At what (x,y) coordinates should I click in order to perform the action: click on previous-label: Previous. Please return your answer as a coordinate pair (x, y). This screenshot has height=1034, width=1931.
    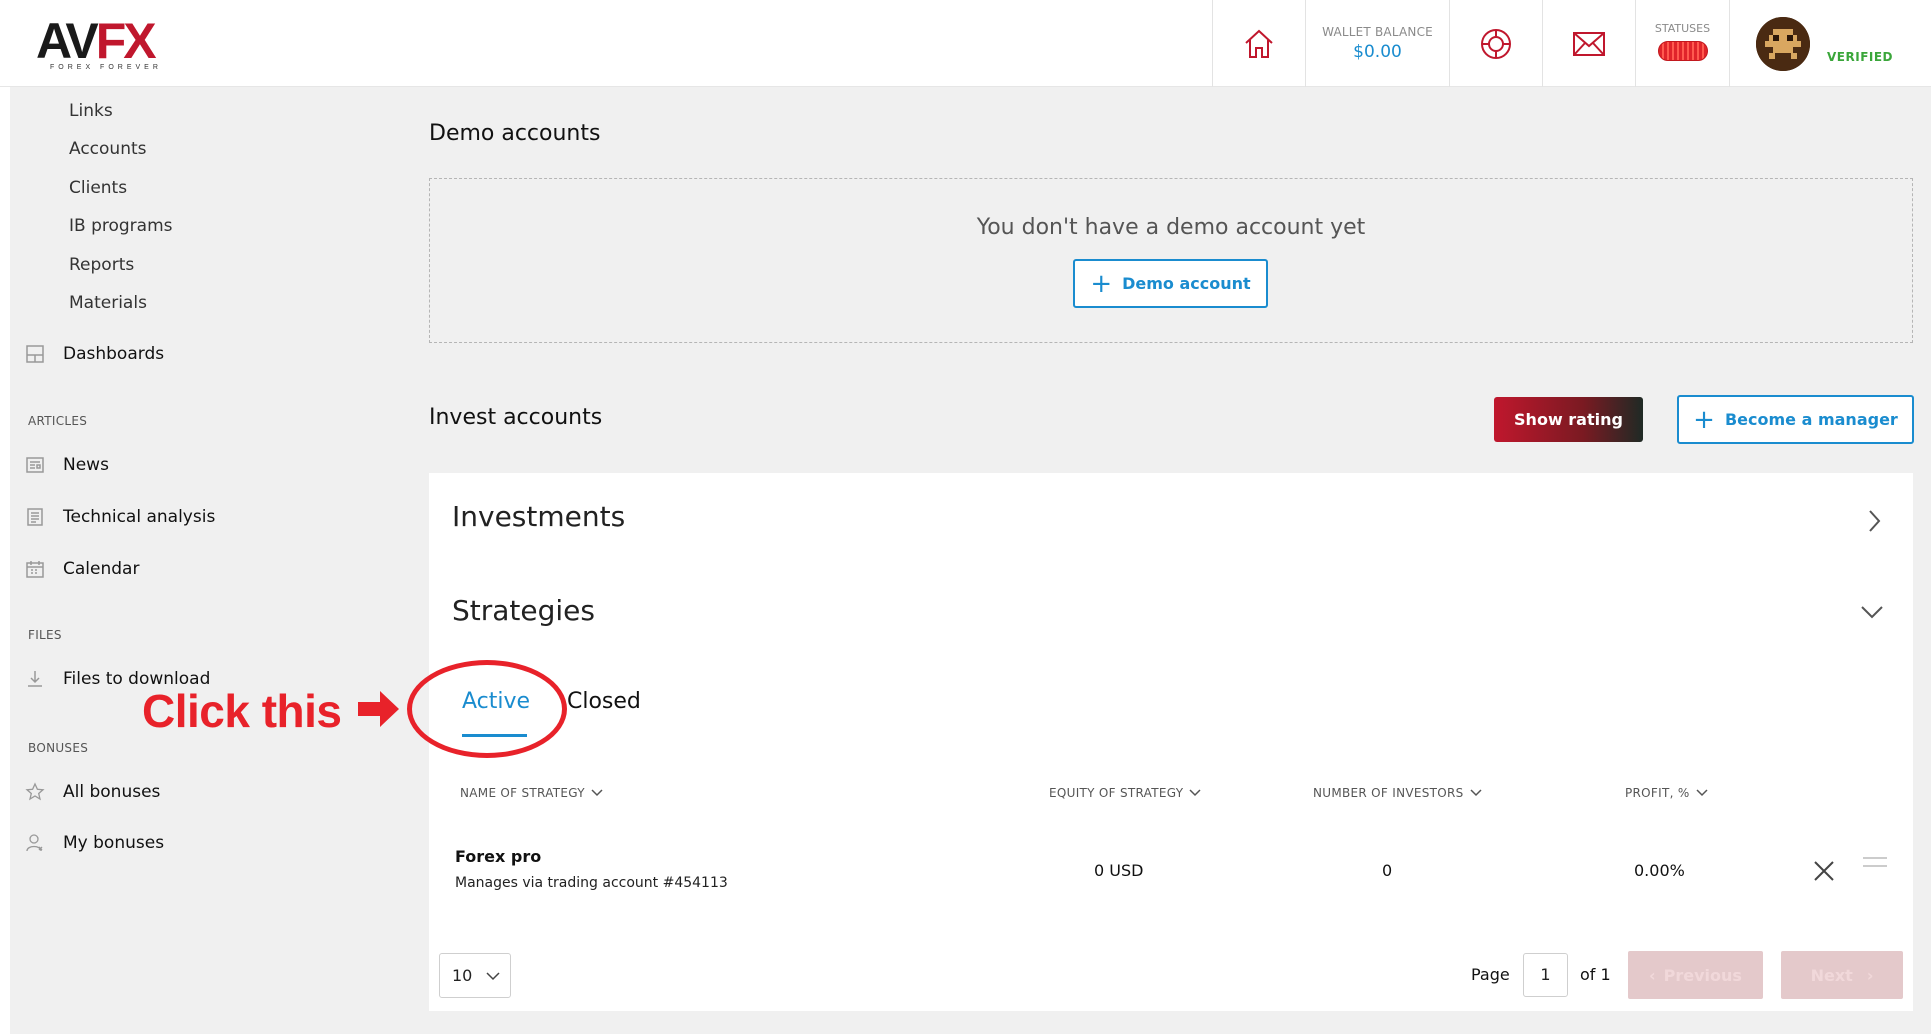
    Looking at the image, I should click on (1702, 975).